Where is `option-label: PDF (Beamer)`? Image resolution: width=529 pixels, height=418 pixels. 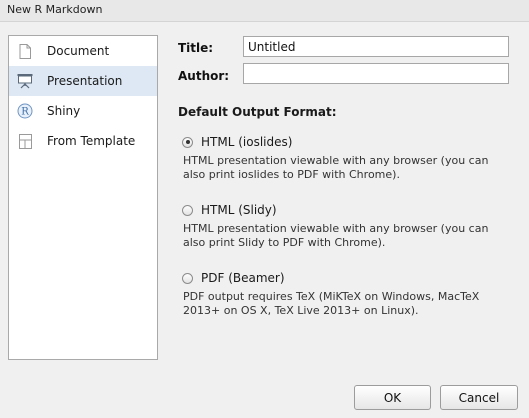 option-label: PDF (Beamer) is located at coordinates (243, 278).